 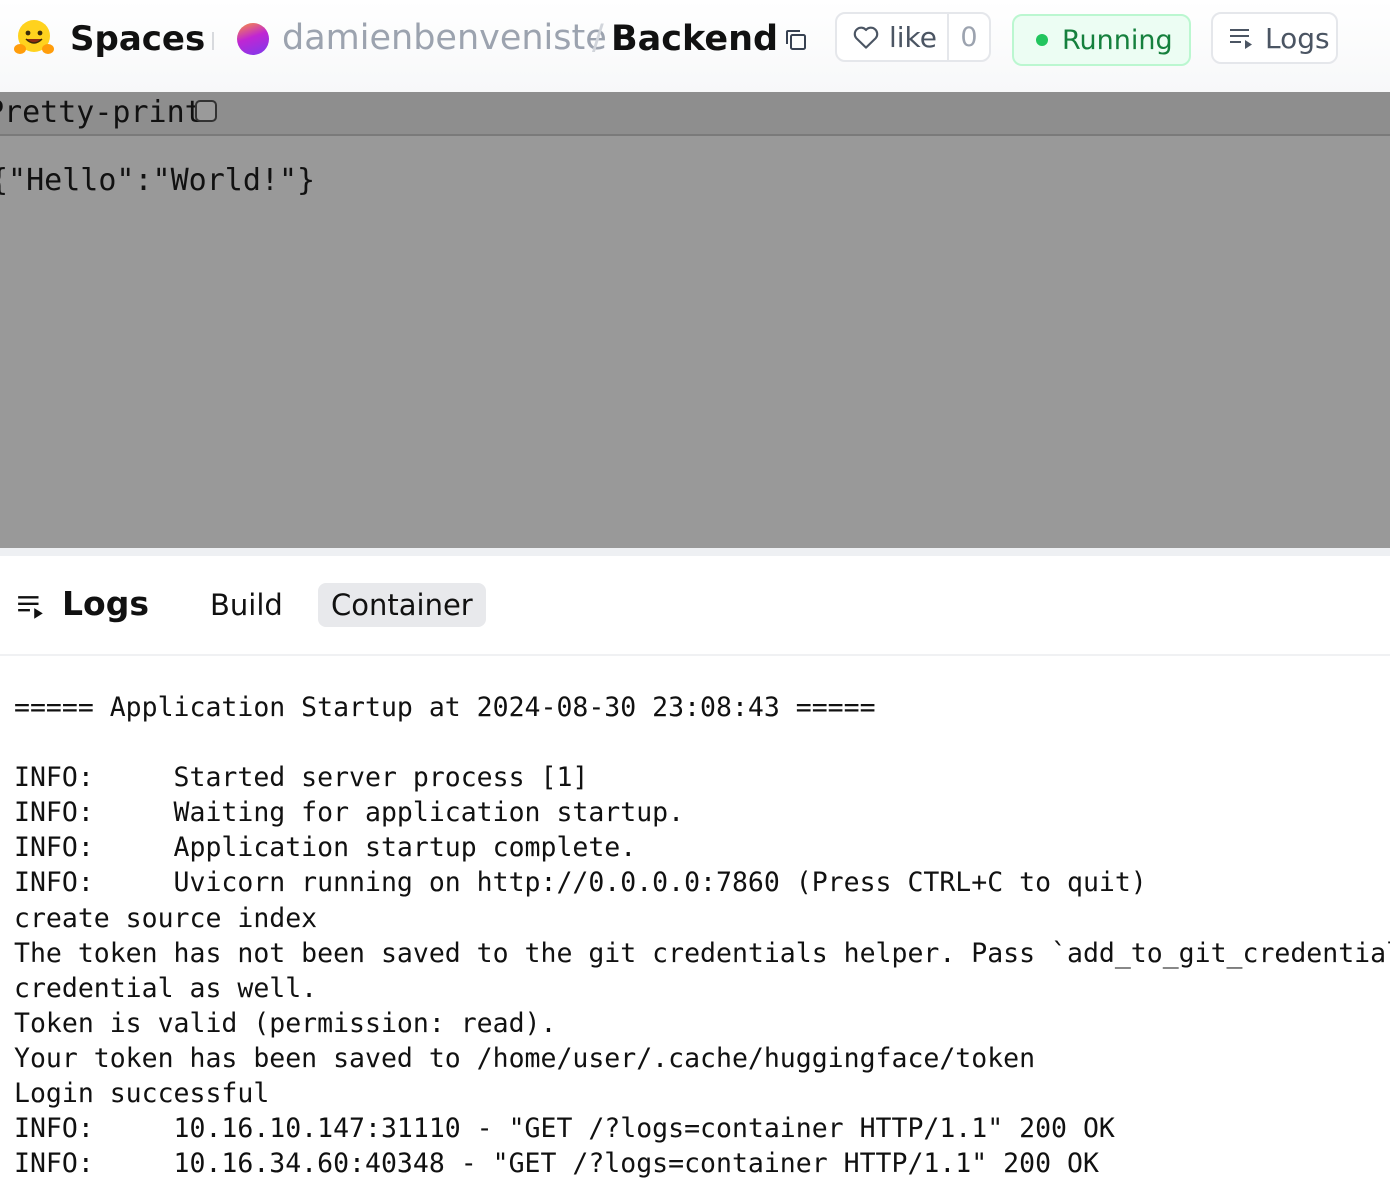 What do you see at coordinates (1117, 40) in the screenshot?
I see `status-text: Running` at bounding box center [1117, 40].